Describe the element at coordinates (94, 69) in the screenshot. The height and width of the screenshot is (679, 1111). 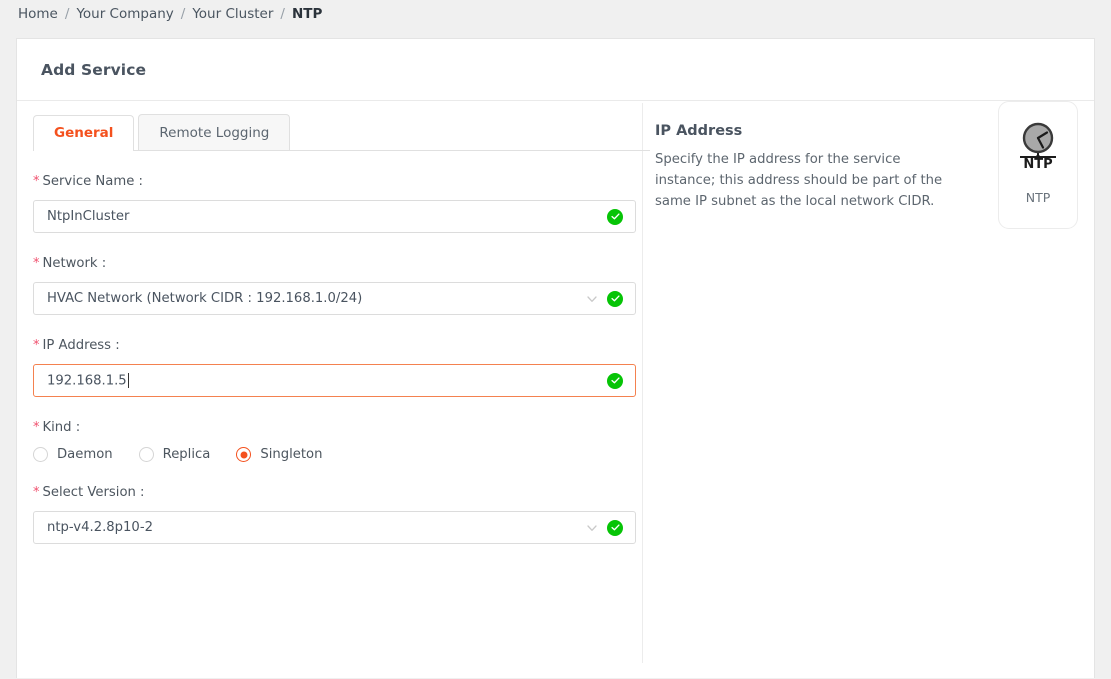
I see `page-title: Add Service` at that location.